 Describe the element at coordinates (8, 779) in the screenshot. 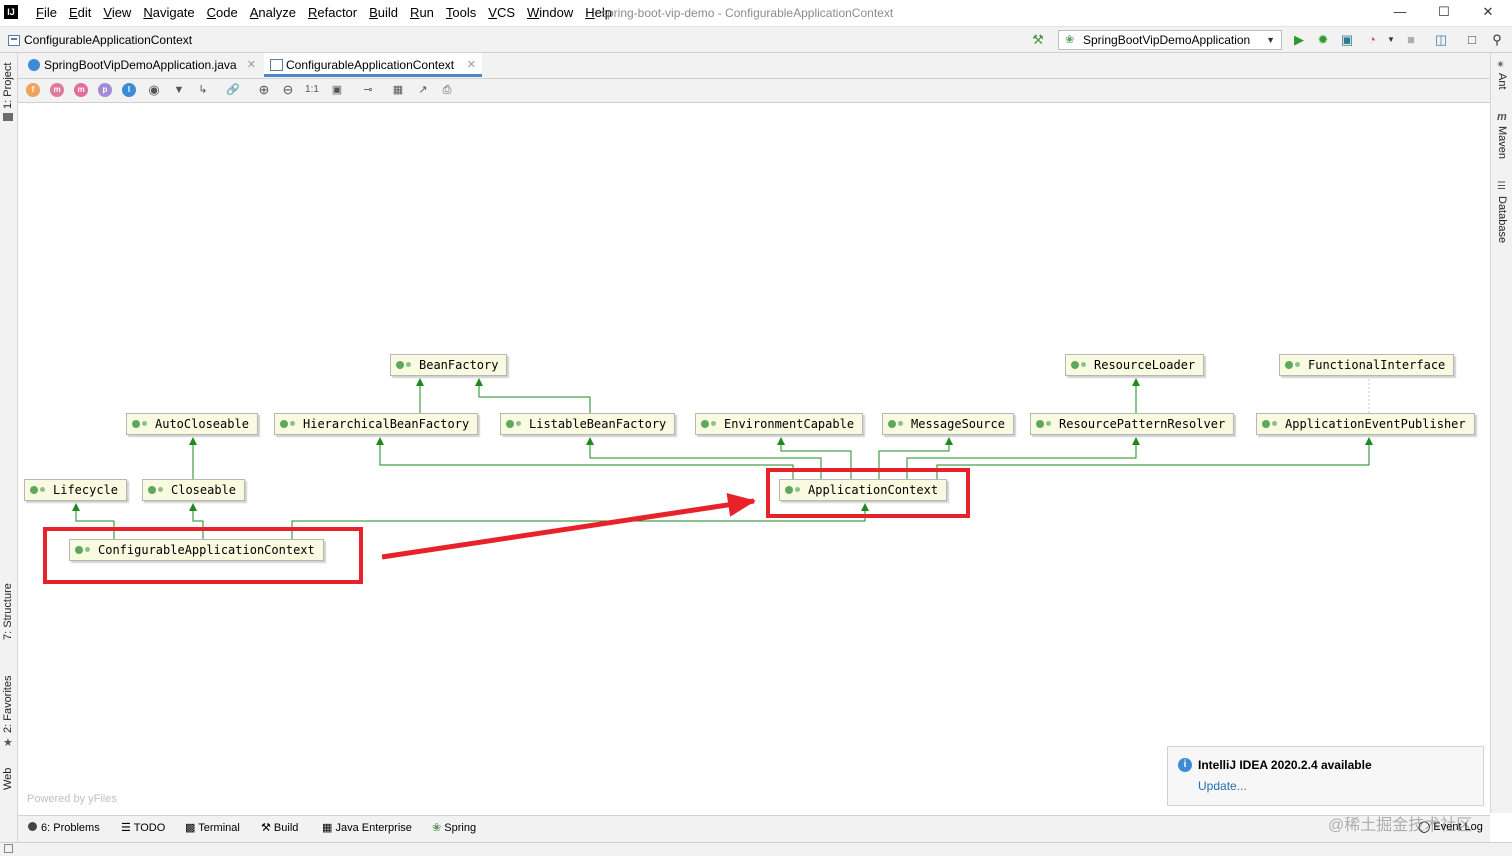

I see `web-tool-button: Web` at that location.